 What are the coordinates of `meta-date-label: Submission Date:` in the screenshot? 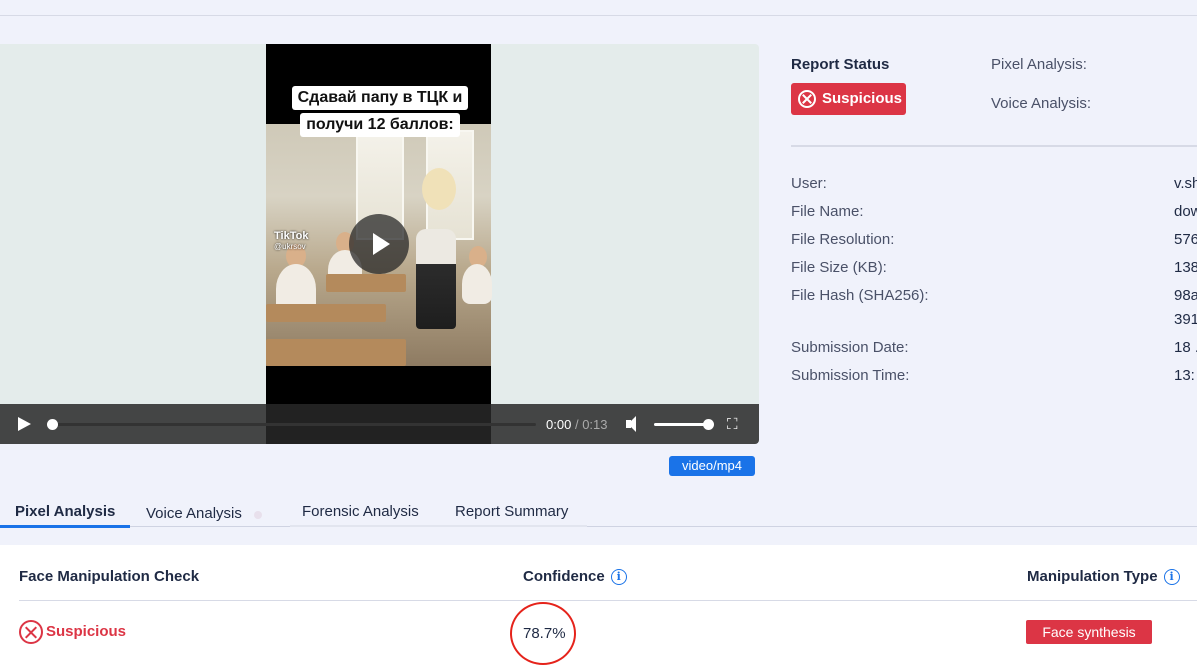 It's located at (850, 347).